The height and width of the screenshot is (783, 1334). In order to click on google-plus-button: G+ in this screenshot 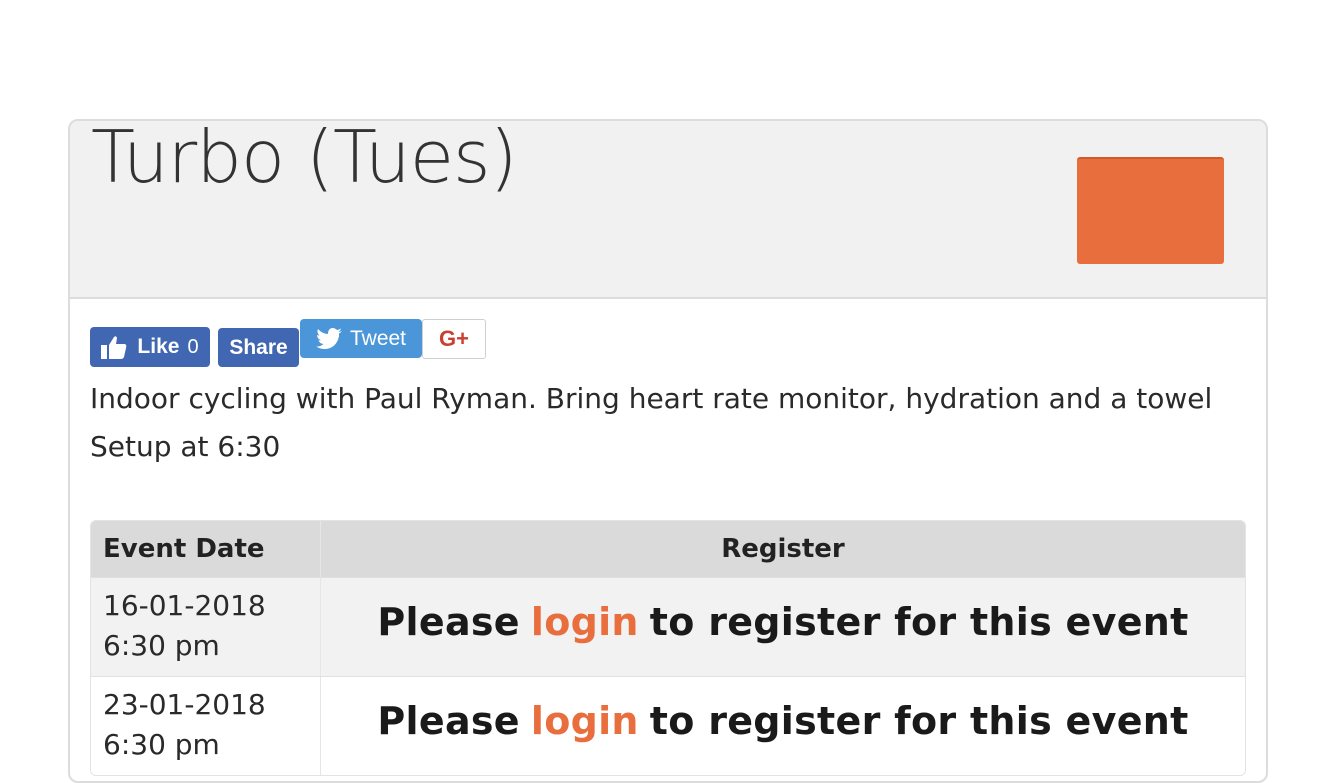, I will do `click(454, 339)`.